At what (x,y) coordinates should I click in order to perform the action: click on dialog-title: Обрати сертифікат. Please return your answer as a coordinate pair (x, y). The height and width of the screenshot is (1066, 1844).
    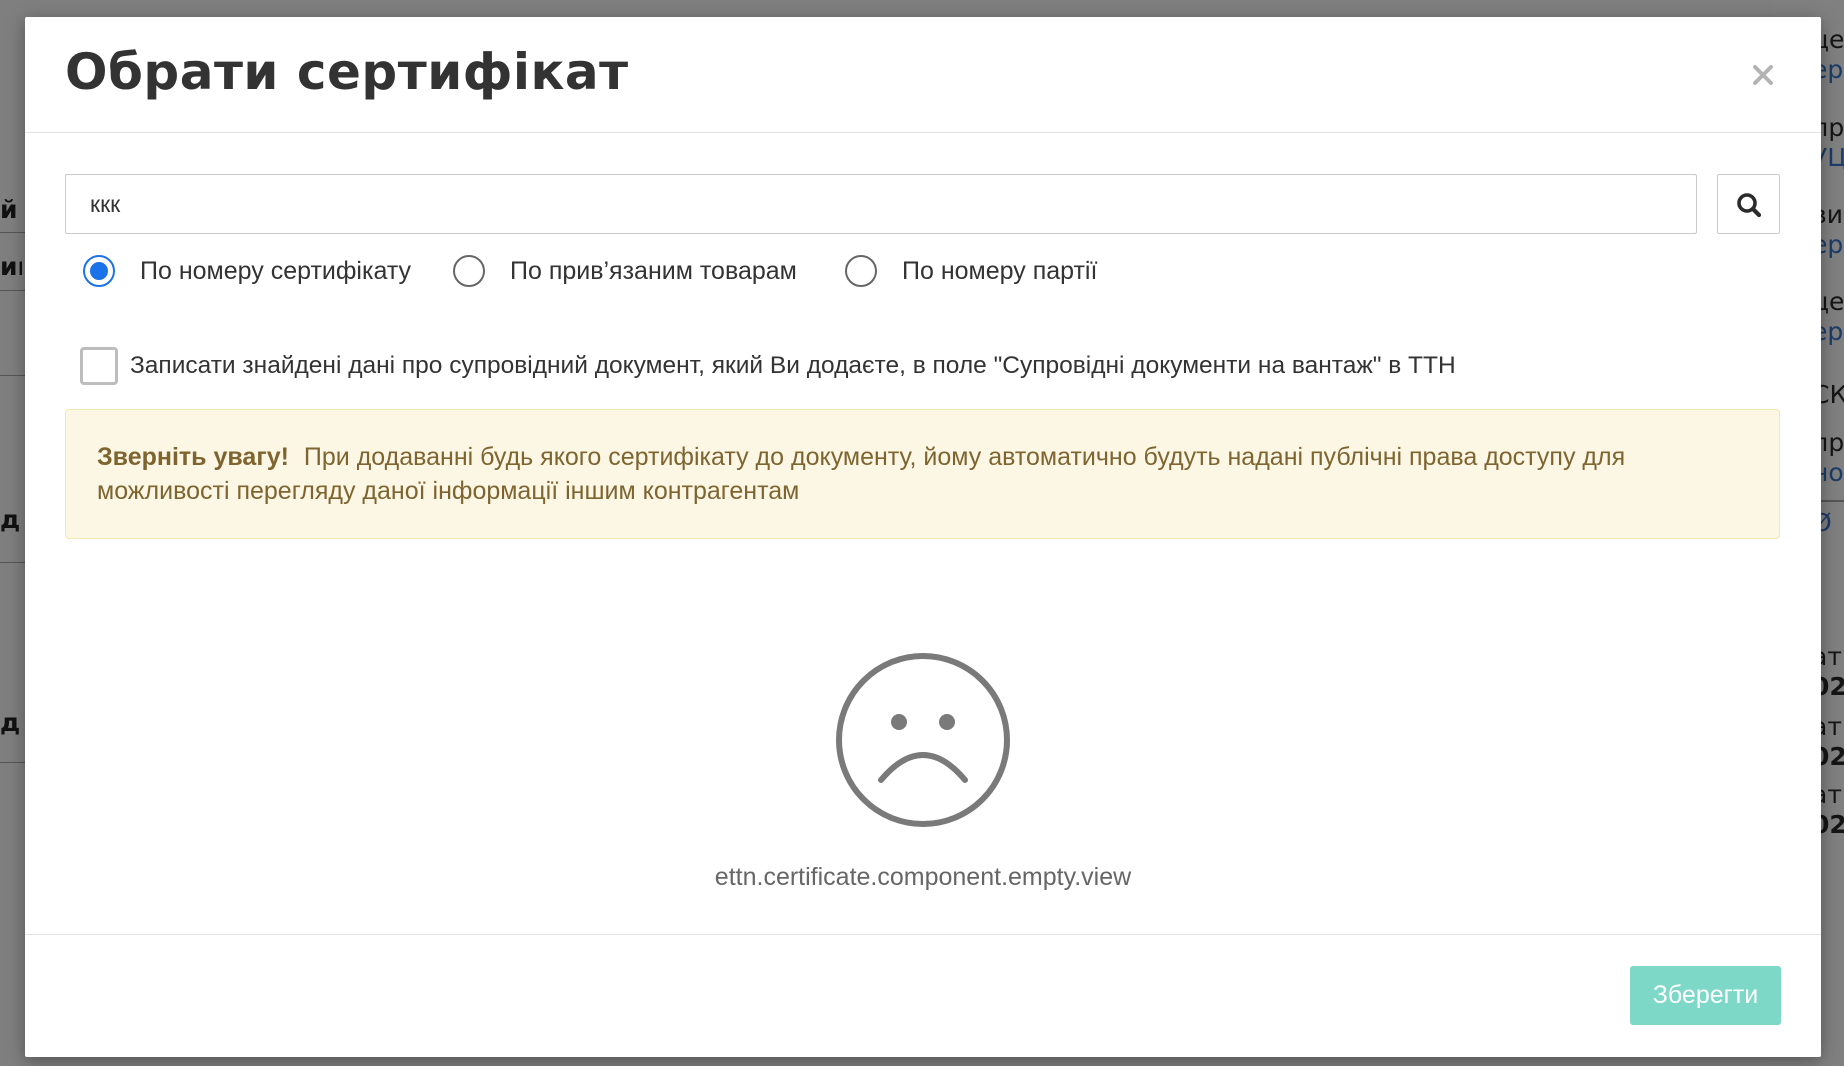
    Looking at the image, I should click on (347, 72).